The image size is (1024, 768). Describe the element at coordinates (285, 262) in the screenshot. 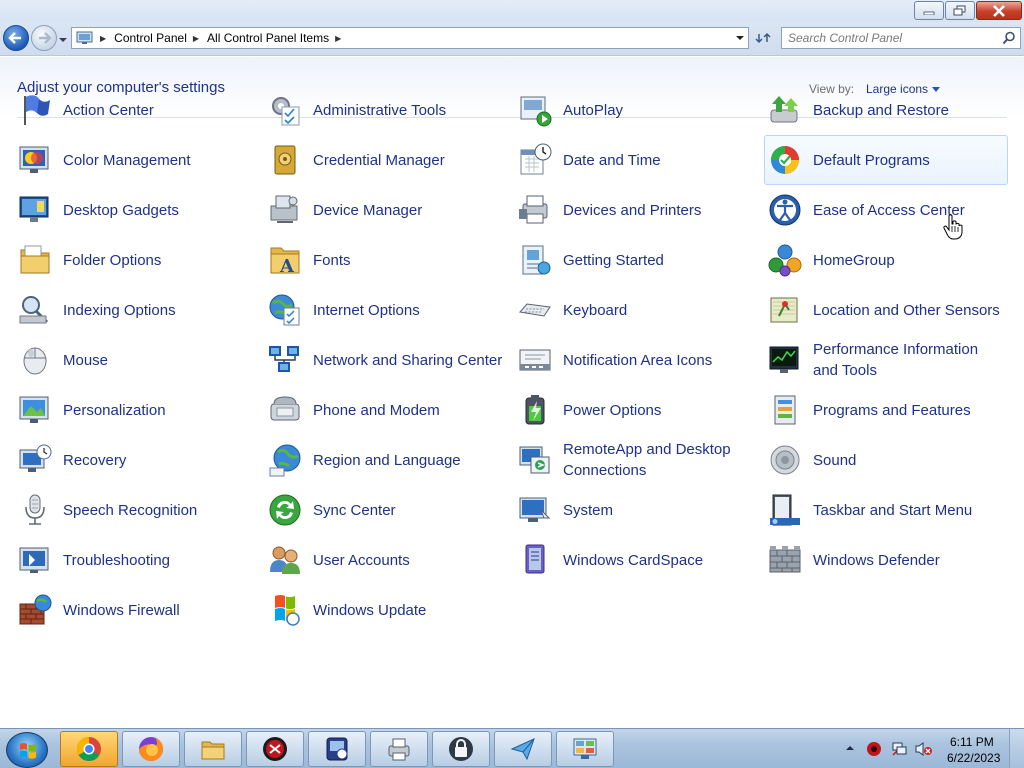

I see `fonts-icon: A` at that location.